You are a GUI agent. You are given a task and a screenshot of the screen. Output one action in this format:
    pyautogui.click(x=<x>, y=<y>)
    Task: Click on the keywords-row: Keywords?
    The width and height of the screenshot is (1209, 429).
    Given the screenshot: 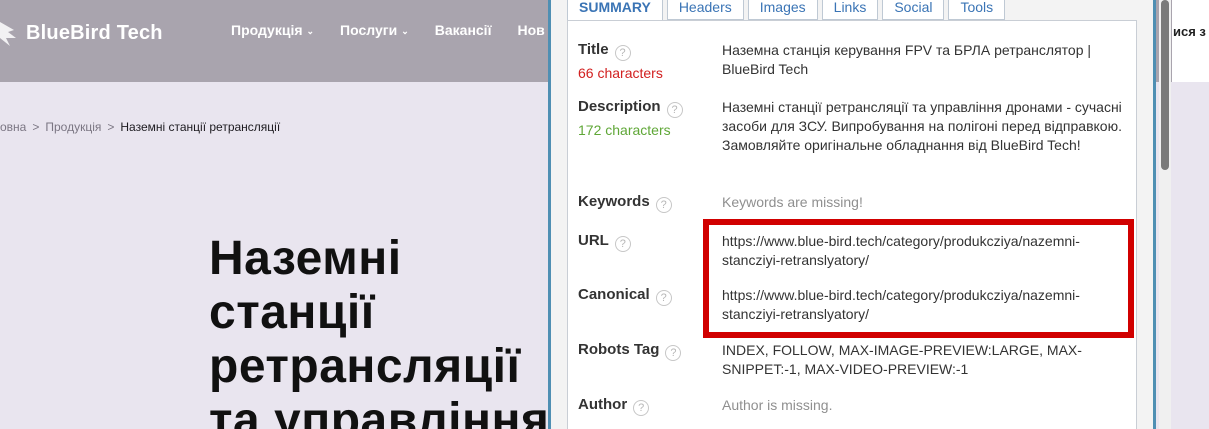 What is the action you would take?
    pyautogui.click(x=625, y=203)
    